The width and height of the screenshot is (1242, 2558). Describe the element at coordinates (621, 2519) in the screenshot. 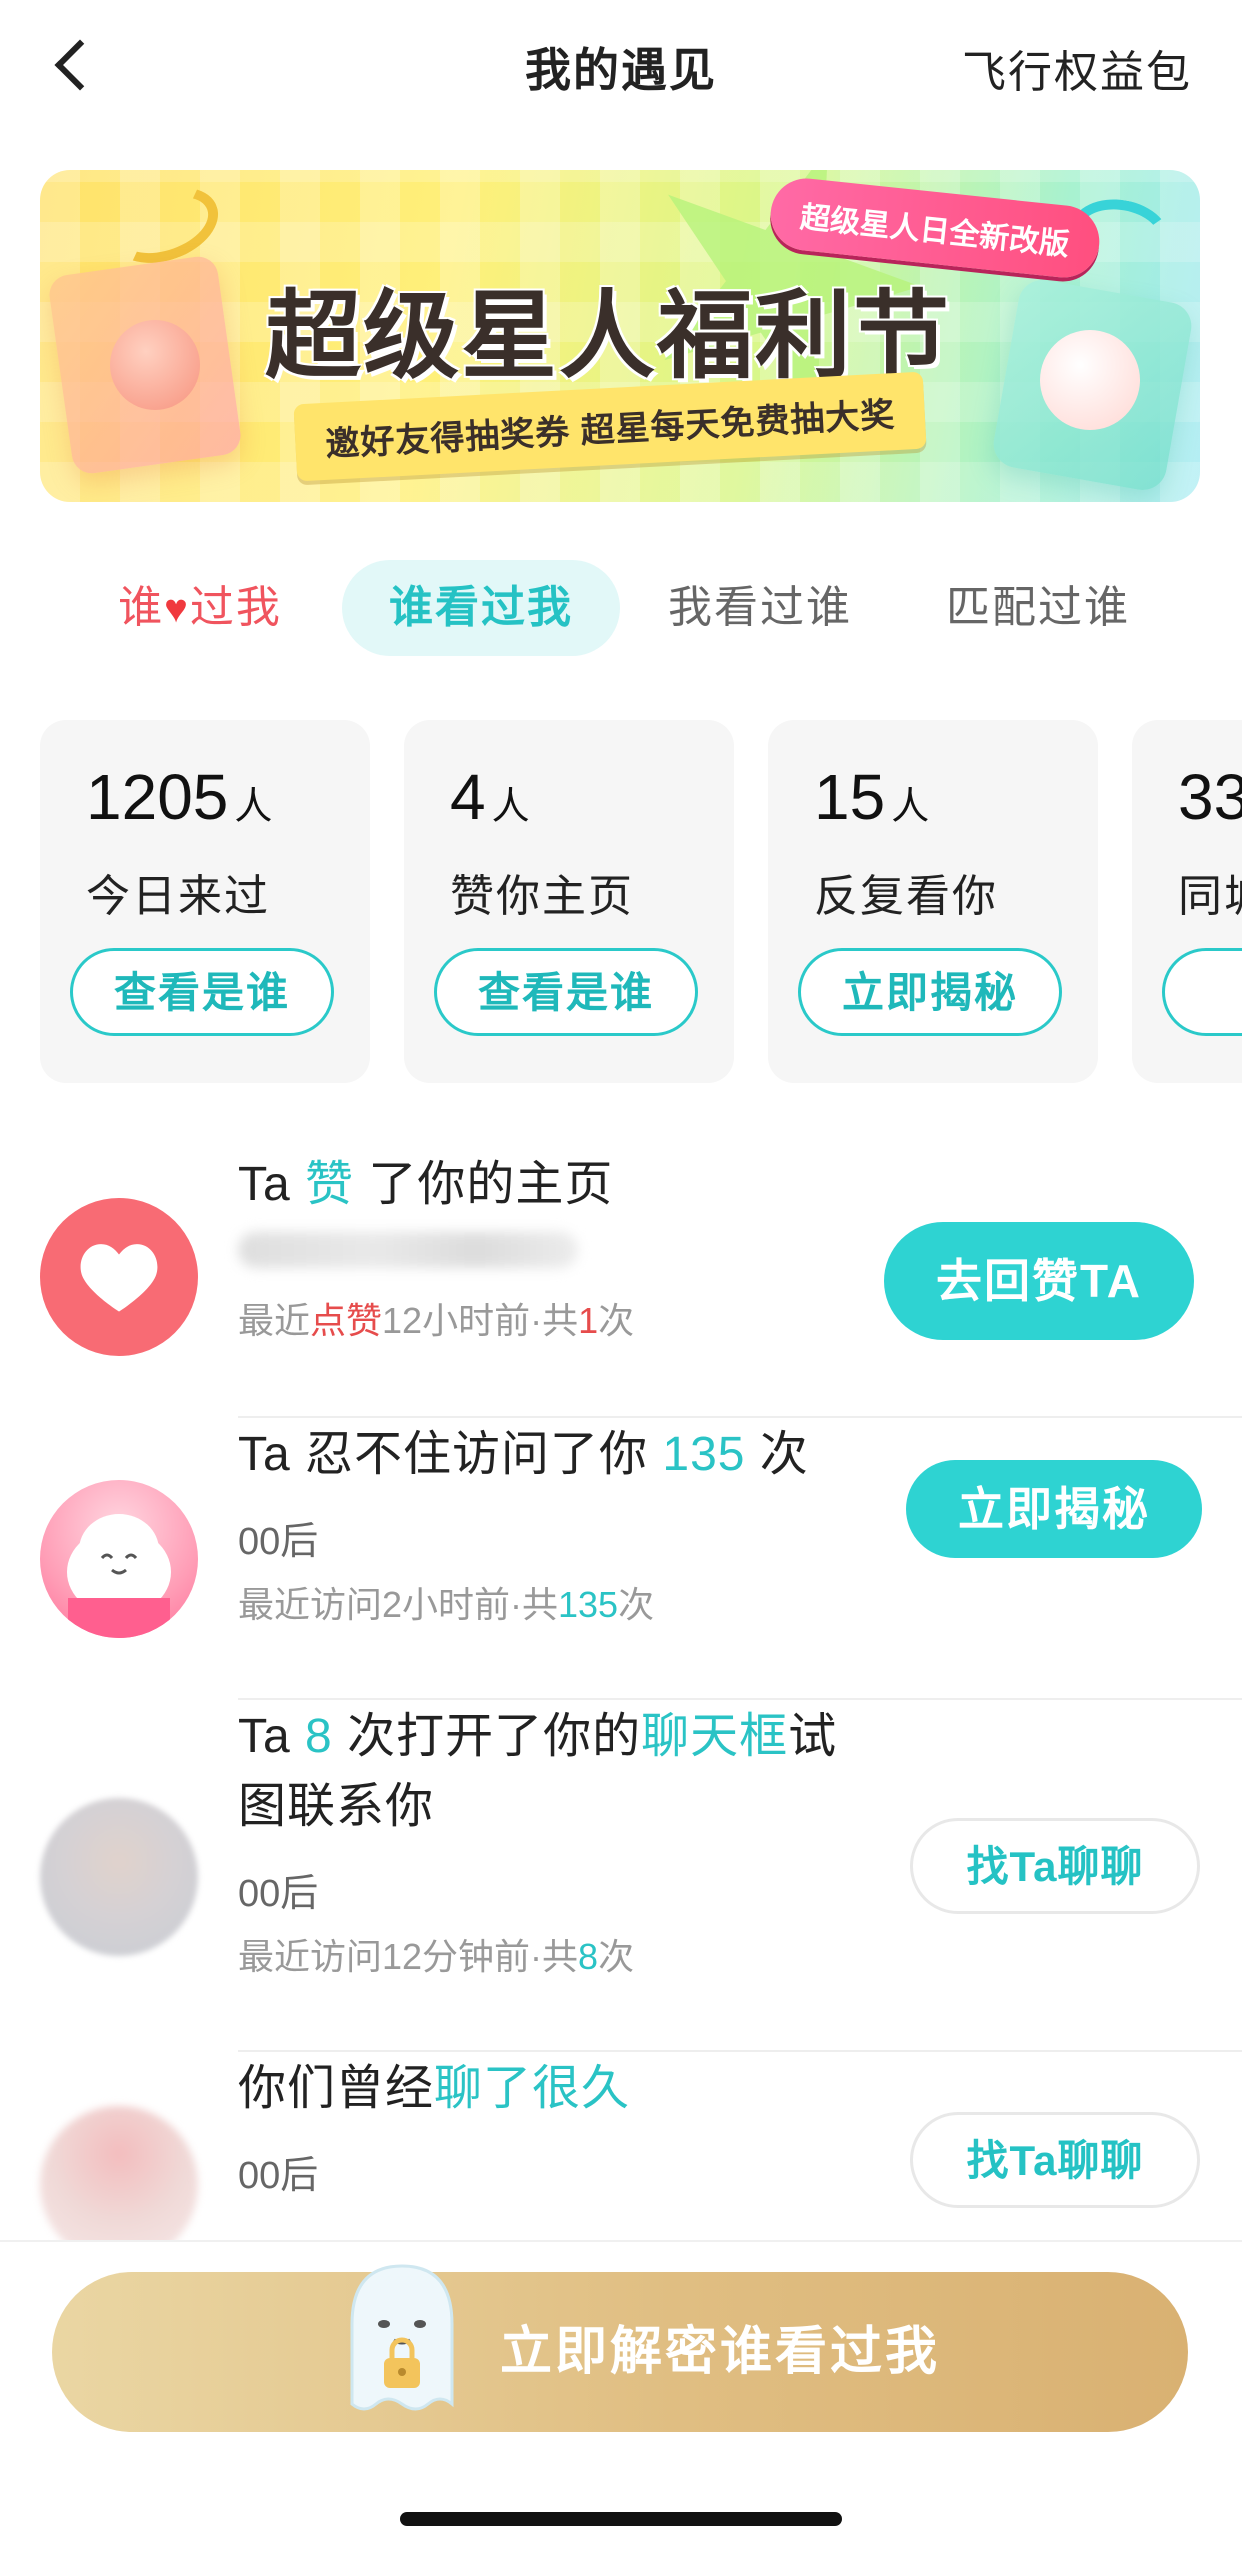

I see `home-indicator` at that location.